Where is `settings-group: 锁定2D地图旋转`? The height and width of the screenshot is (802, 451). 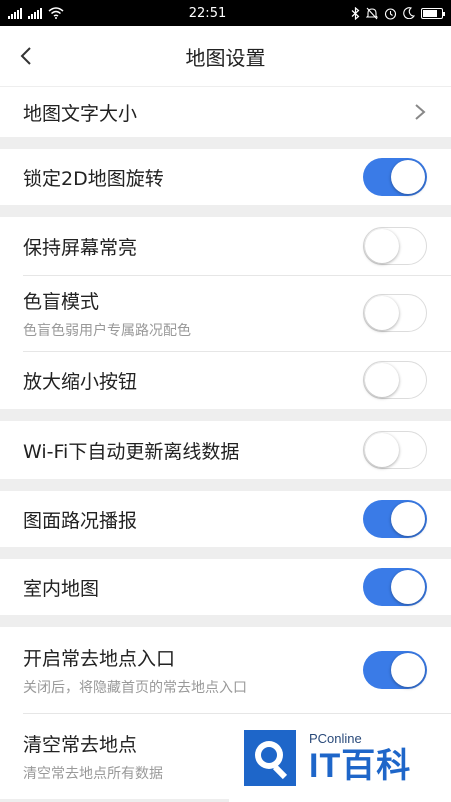 settings-group: 锁定2D地图旋转 is located at coordinates (225, 177).